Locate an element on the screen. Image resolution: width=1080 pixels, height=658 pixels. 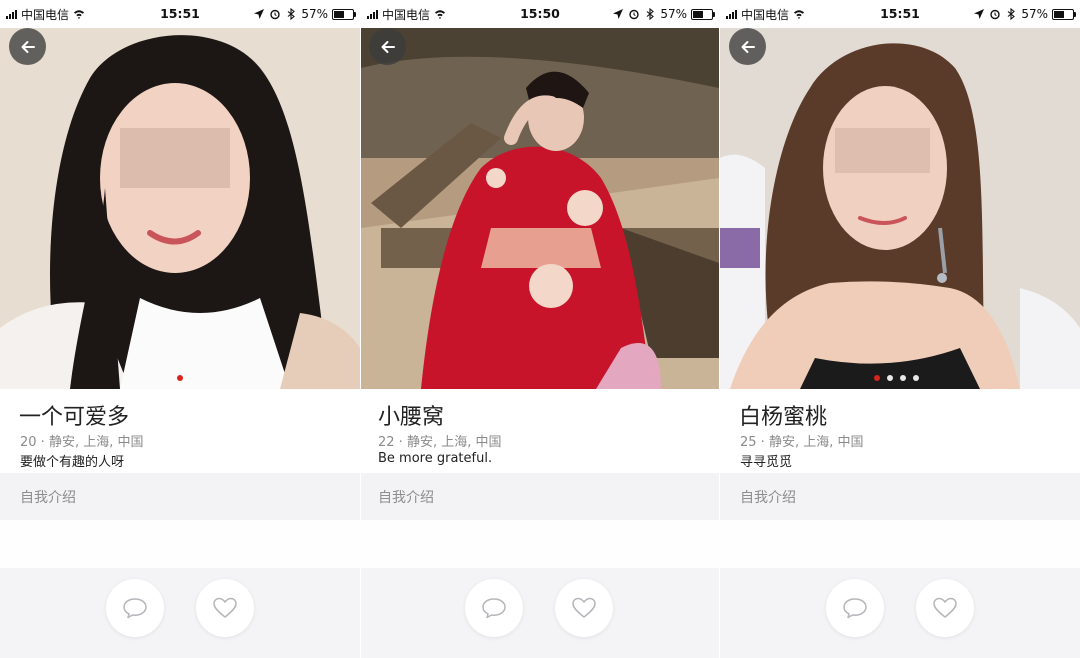
profile-bio: 寻寻觅觅 is located at coordinates (766, 462).